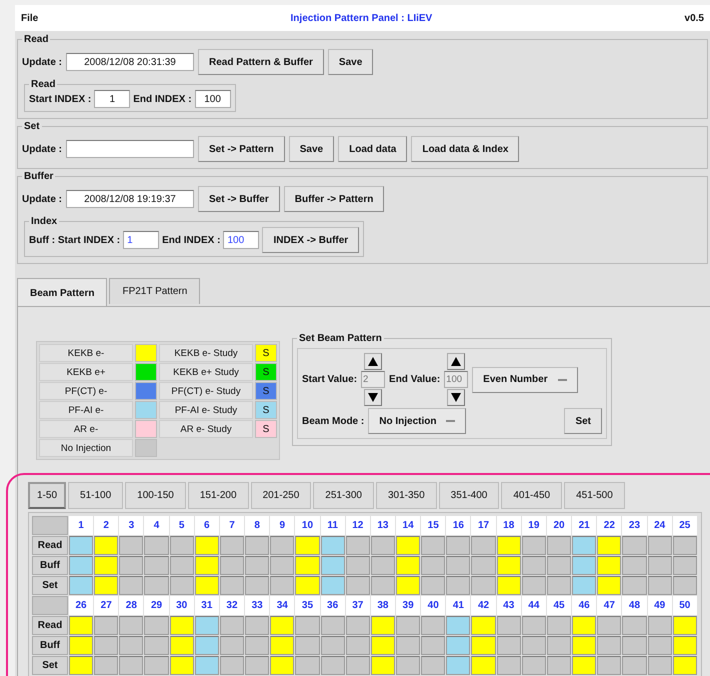 This screenshot has height=676, width=710. Describe the element at coordinates (311, 240) in the screenshot. I see `action-button: INDEX -> Buffer` at that location.